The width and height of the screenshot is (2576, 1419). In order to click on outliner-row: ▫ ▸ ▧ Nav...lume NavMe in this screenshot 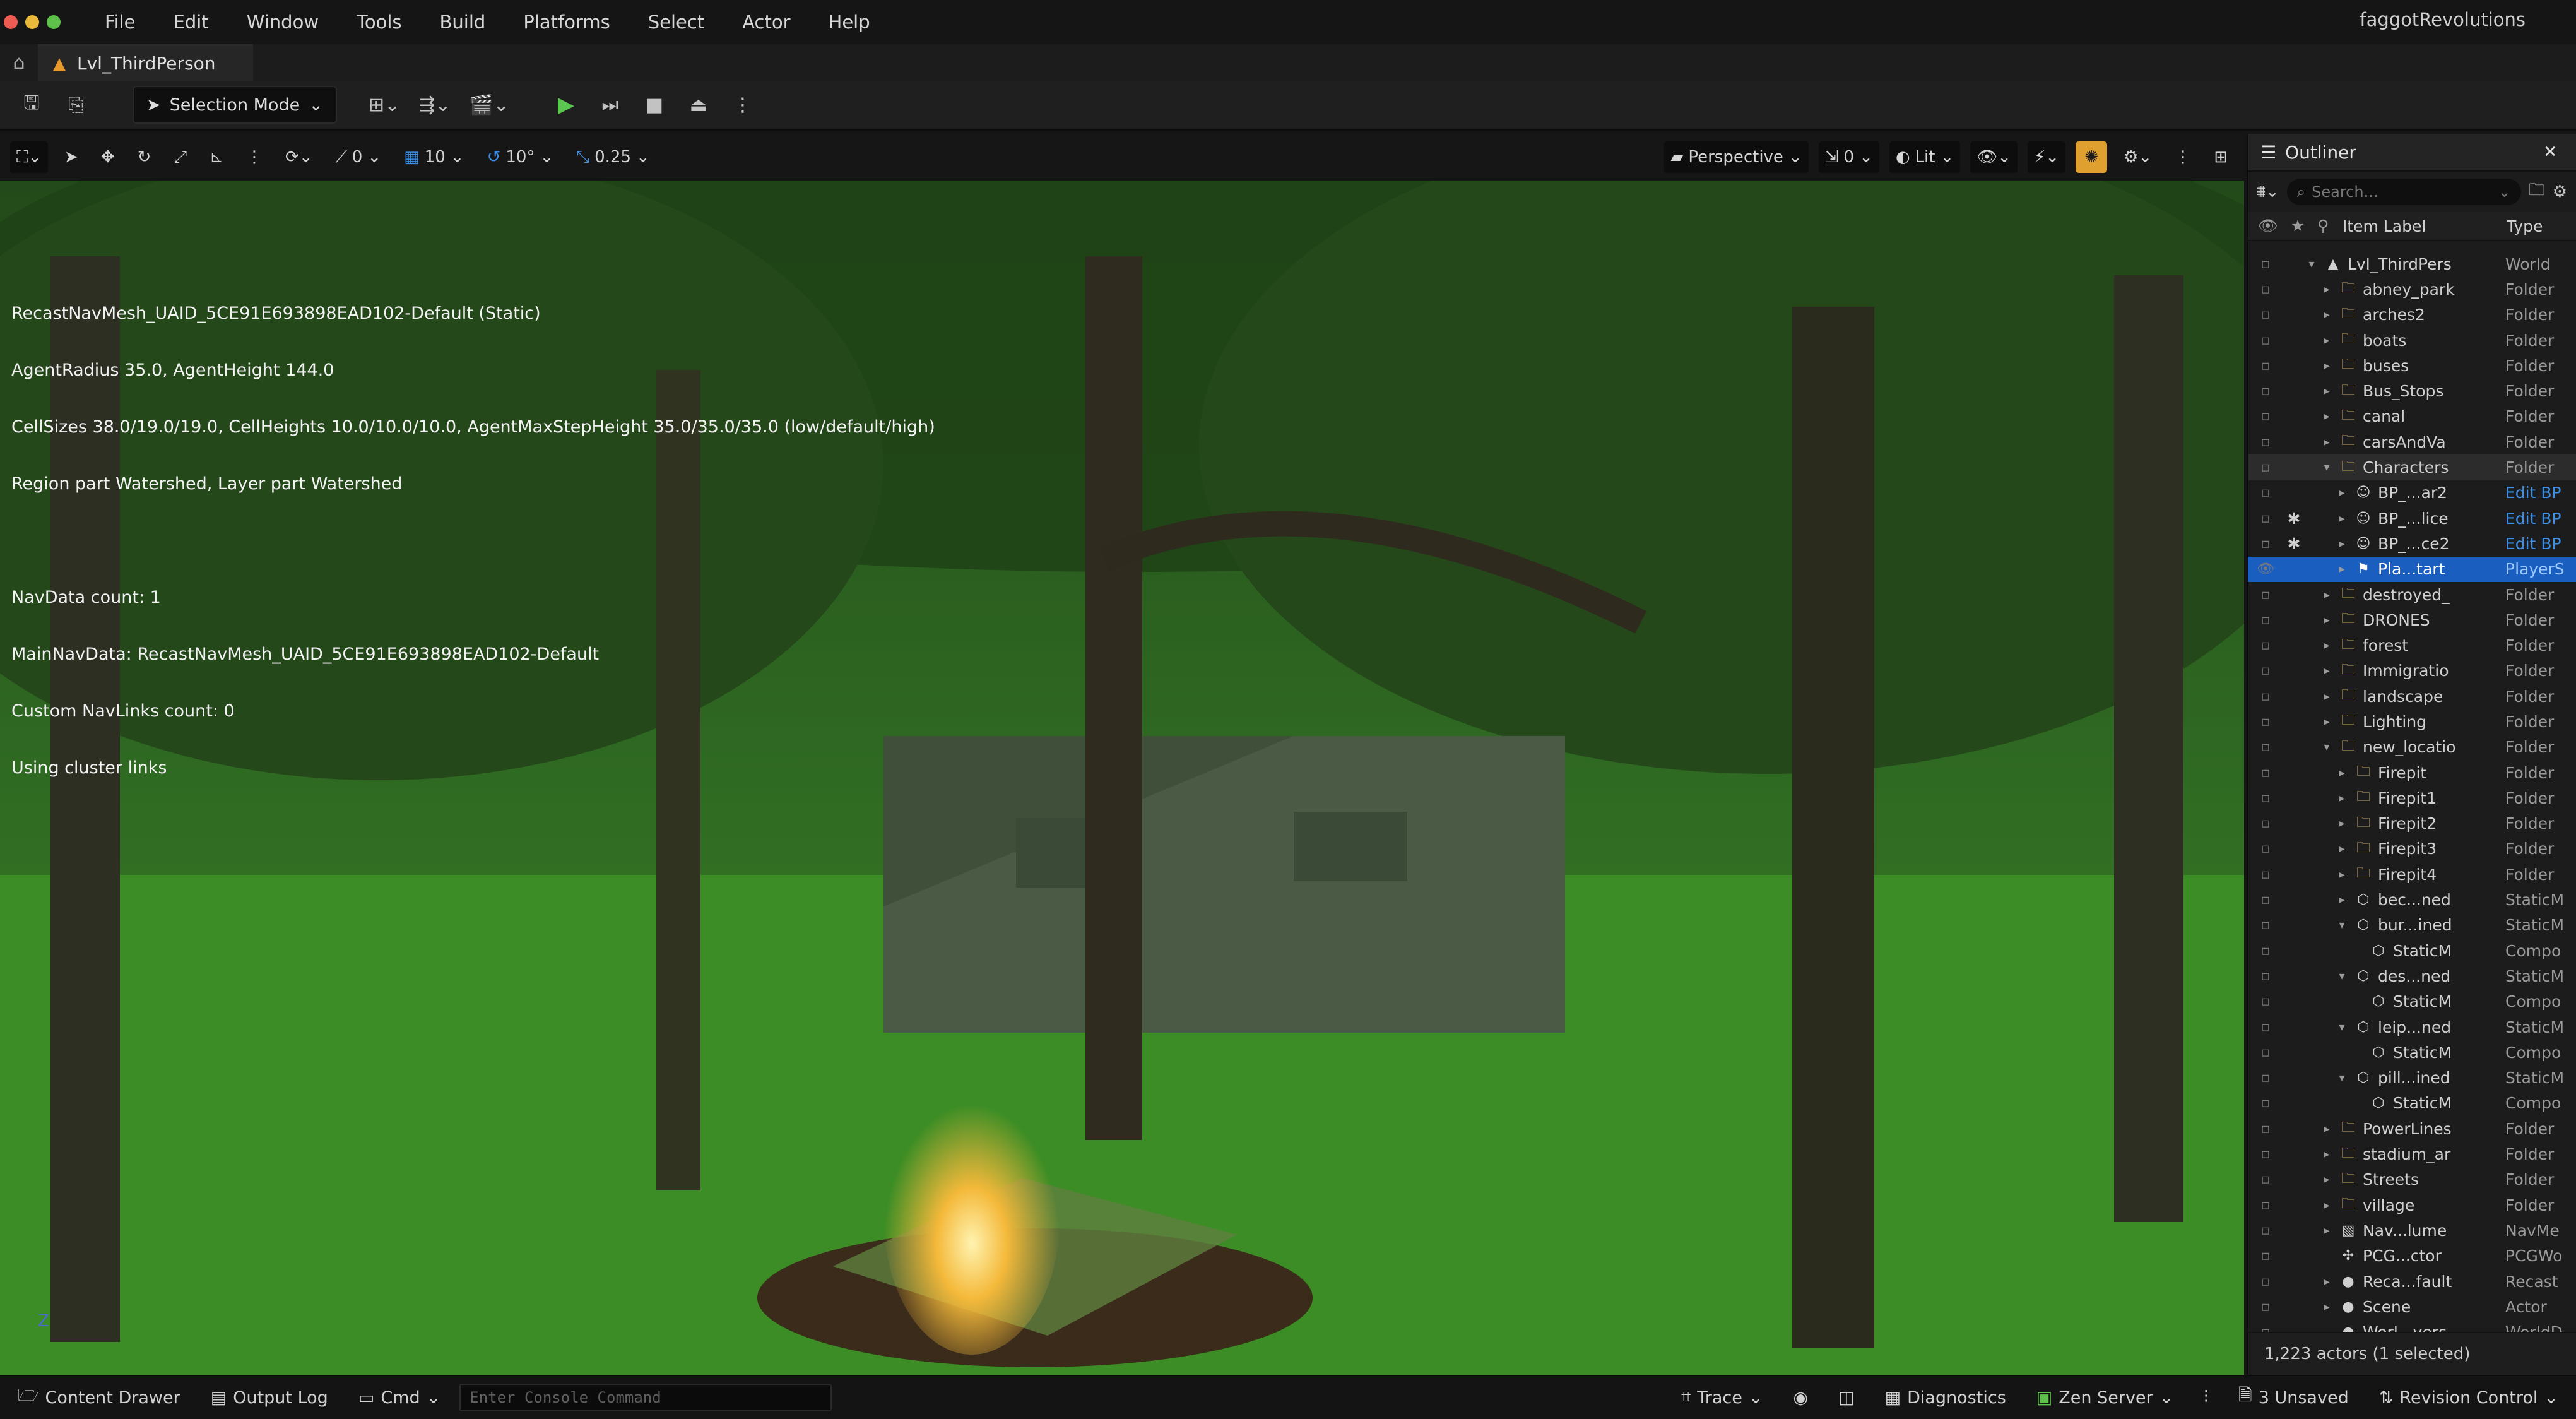, I will do `click(2412, 1230)`.